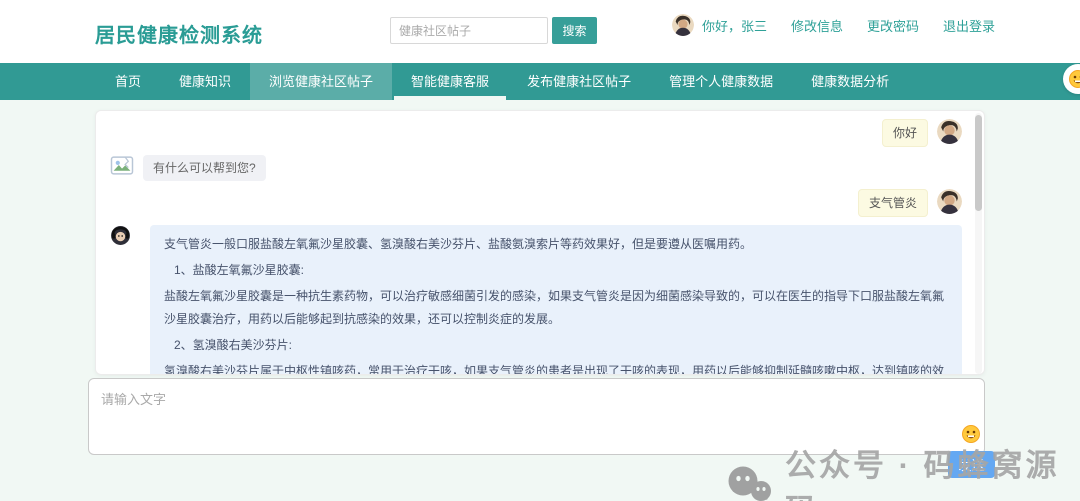 This screenshot has width=1080, height=501. Describe the element at coordinates (204, 168) in the screenshot. I see `bot-message-bubble: 有什么可以帮到您?` at that location.